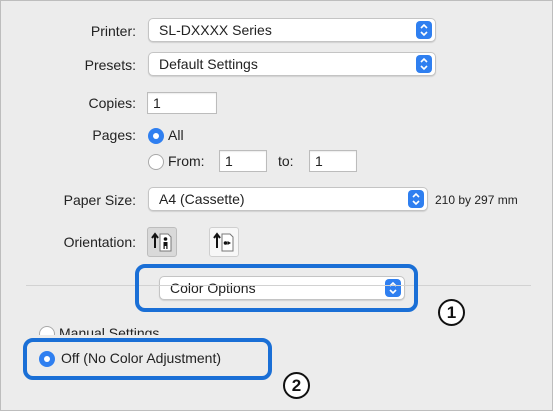  Describe the element at coordinates (224, 242) in the screenshot. I see `orientation-landscape-button` at that location.